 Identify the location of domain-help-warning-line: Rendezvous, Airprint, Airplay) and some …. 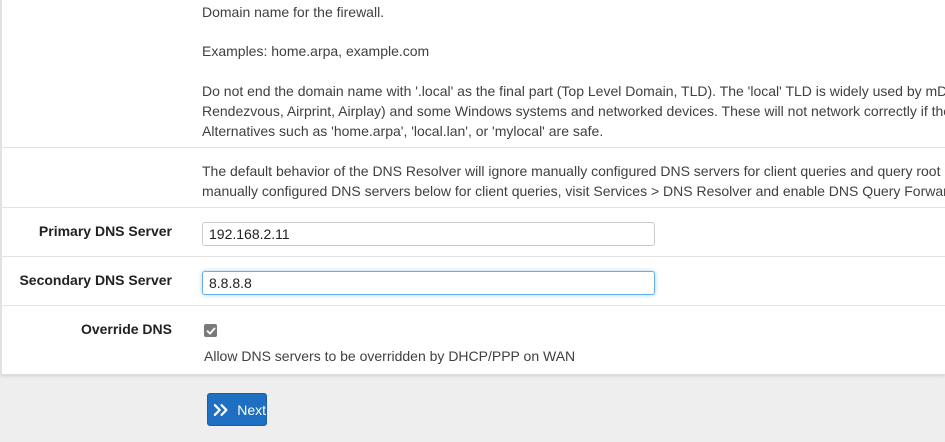
(573, 111).